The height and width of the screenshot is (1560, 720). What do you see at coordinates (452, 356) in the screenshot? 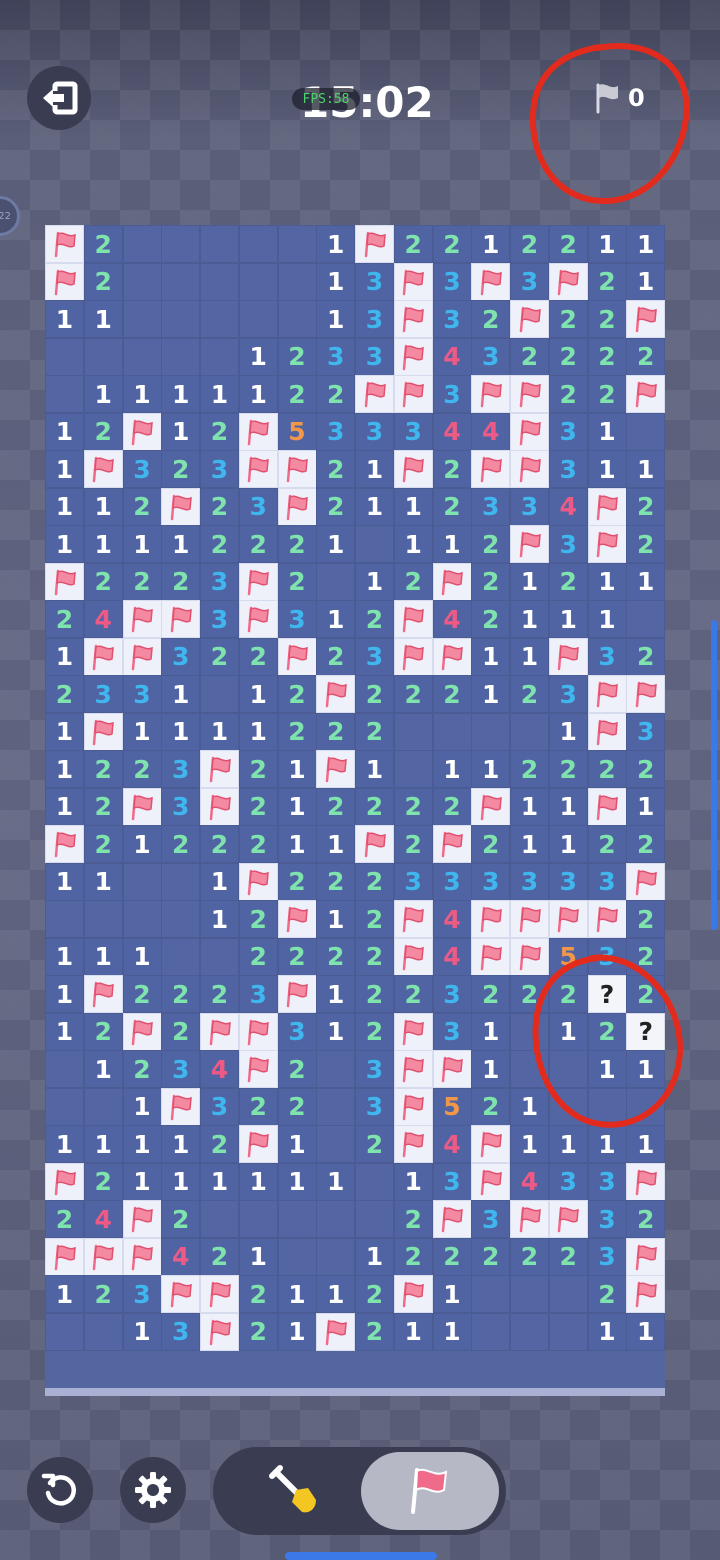
I see `number-cell: 4` at bounding box center [452, 356].